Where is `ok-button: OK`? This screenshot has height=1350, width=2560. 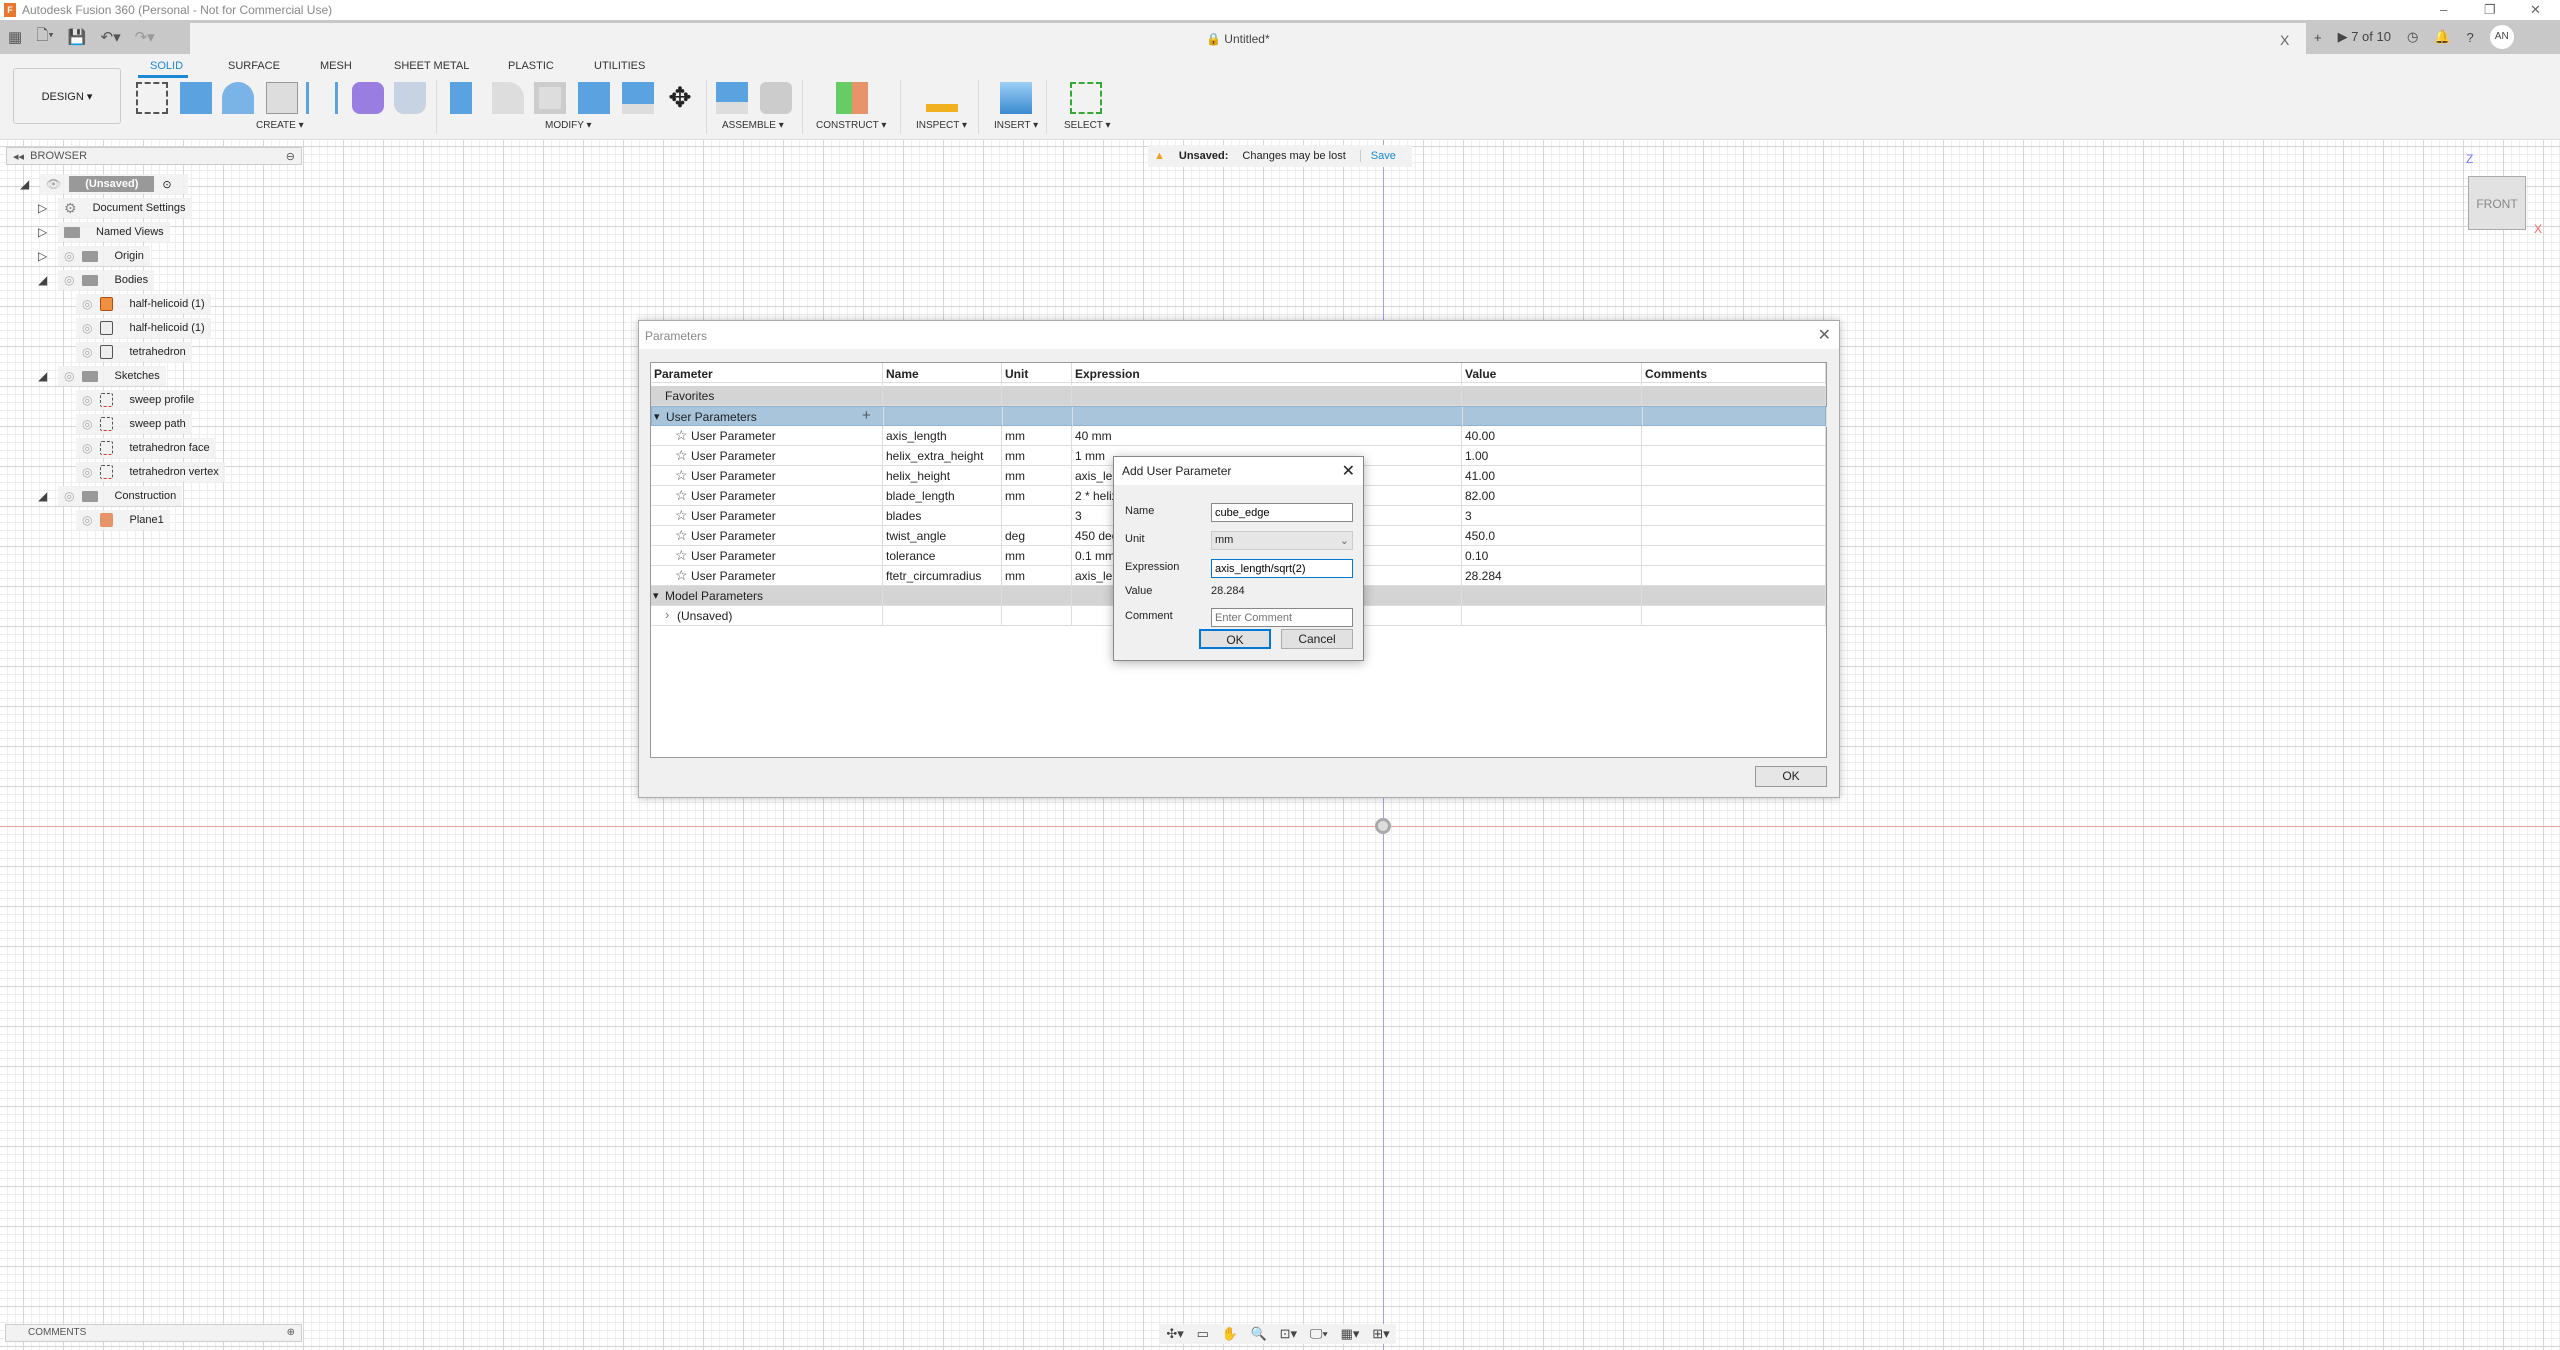 ok-button: OK is located at coordinates (1235, 639).